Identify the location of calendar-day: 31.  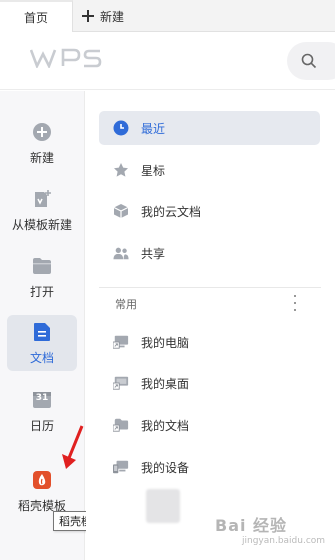
(42, 398).